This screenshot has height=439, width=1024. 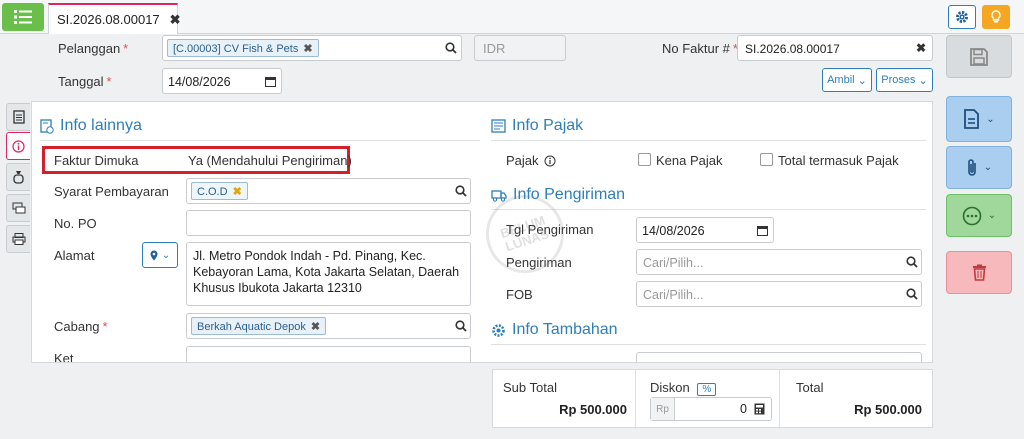 I want to click on date-field: 14/08/2026, so click(x=222, y=81).